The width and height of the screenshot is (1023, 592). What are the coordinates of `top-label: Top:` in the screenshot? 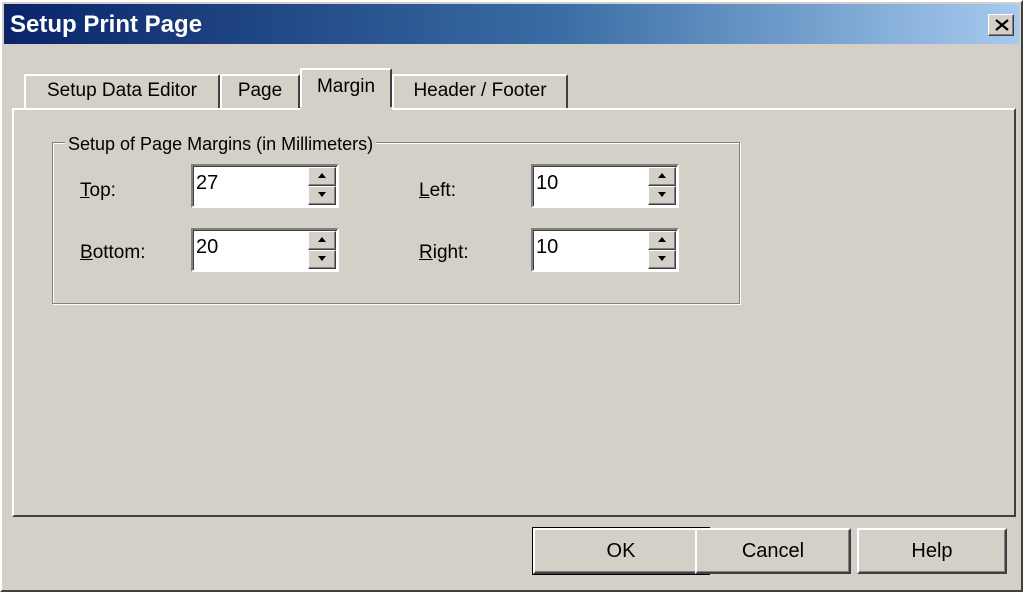 It's located at (98, 191).